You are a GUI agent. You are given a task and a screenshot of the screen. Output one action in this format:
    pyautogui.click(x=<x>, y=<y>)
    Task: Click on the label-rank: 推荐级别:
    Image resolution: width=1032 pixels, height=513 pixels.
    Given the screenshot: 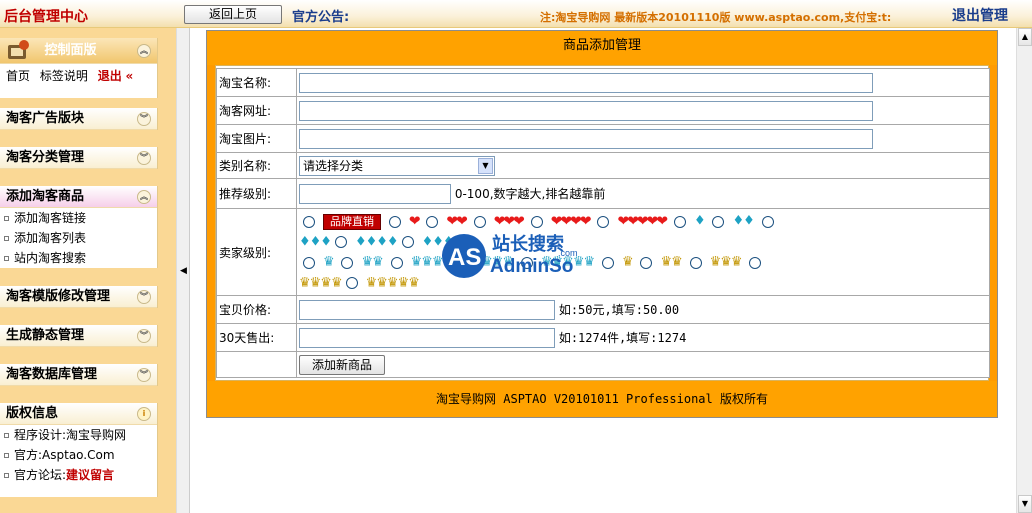 What is the action you would take?
    pyautogui.click(x=256, y=193)
    